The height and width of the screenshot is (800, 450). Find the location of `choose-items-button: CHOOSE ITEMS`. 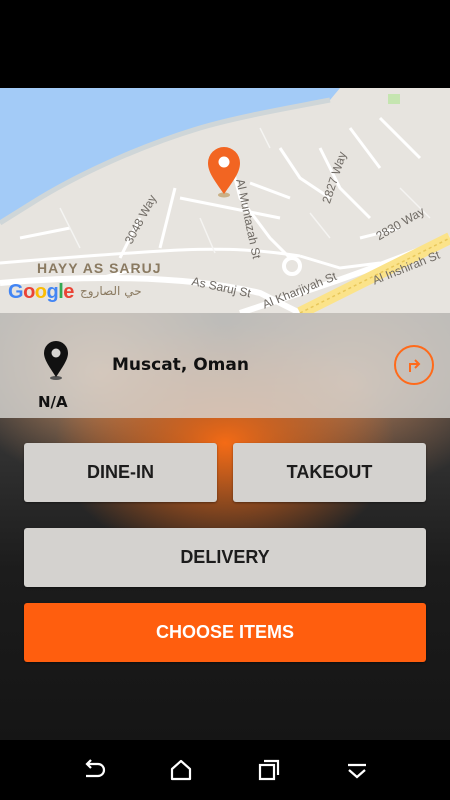

choose-items-button: CHOOSE ITEMS is located at coordinates (225, 632).